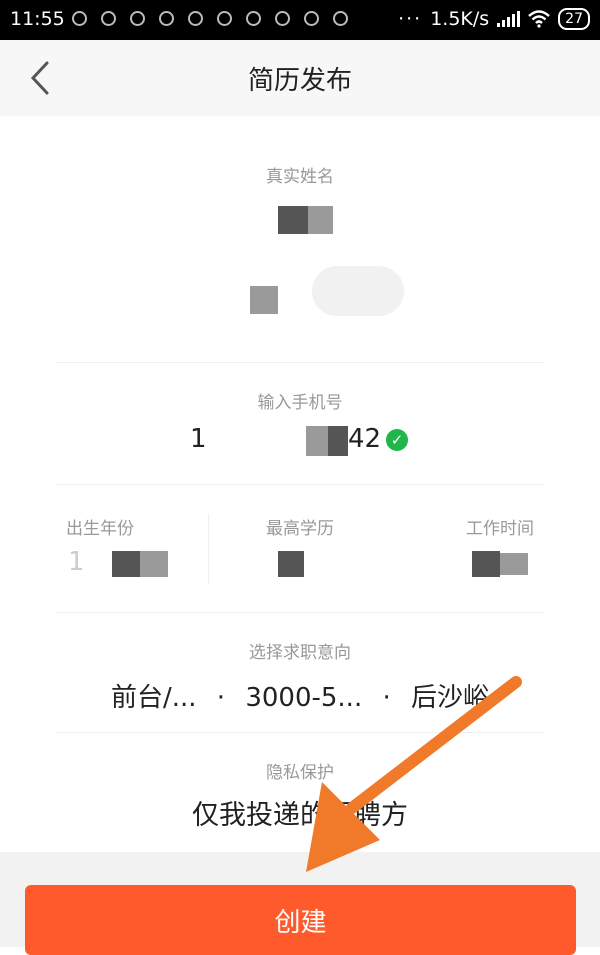 The width and height of the screenshot is (600, 955). Describe the element at coordinates (500, 529) in the screenshot. I see `work-time-label: 工作时间` at that location.